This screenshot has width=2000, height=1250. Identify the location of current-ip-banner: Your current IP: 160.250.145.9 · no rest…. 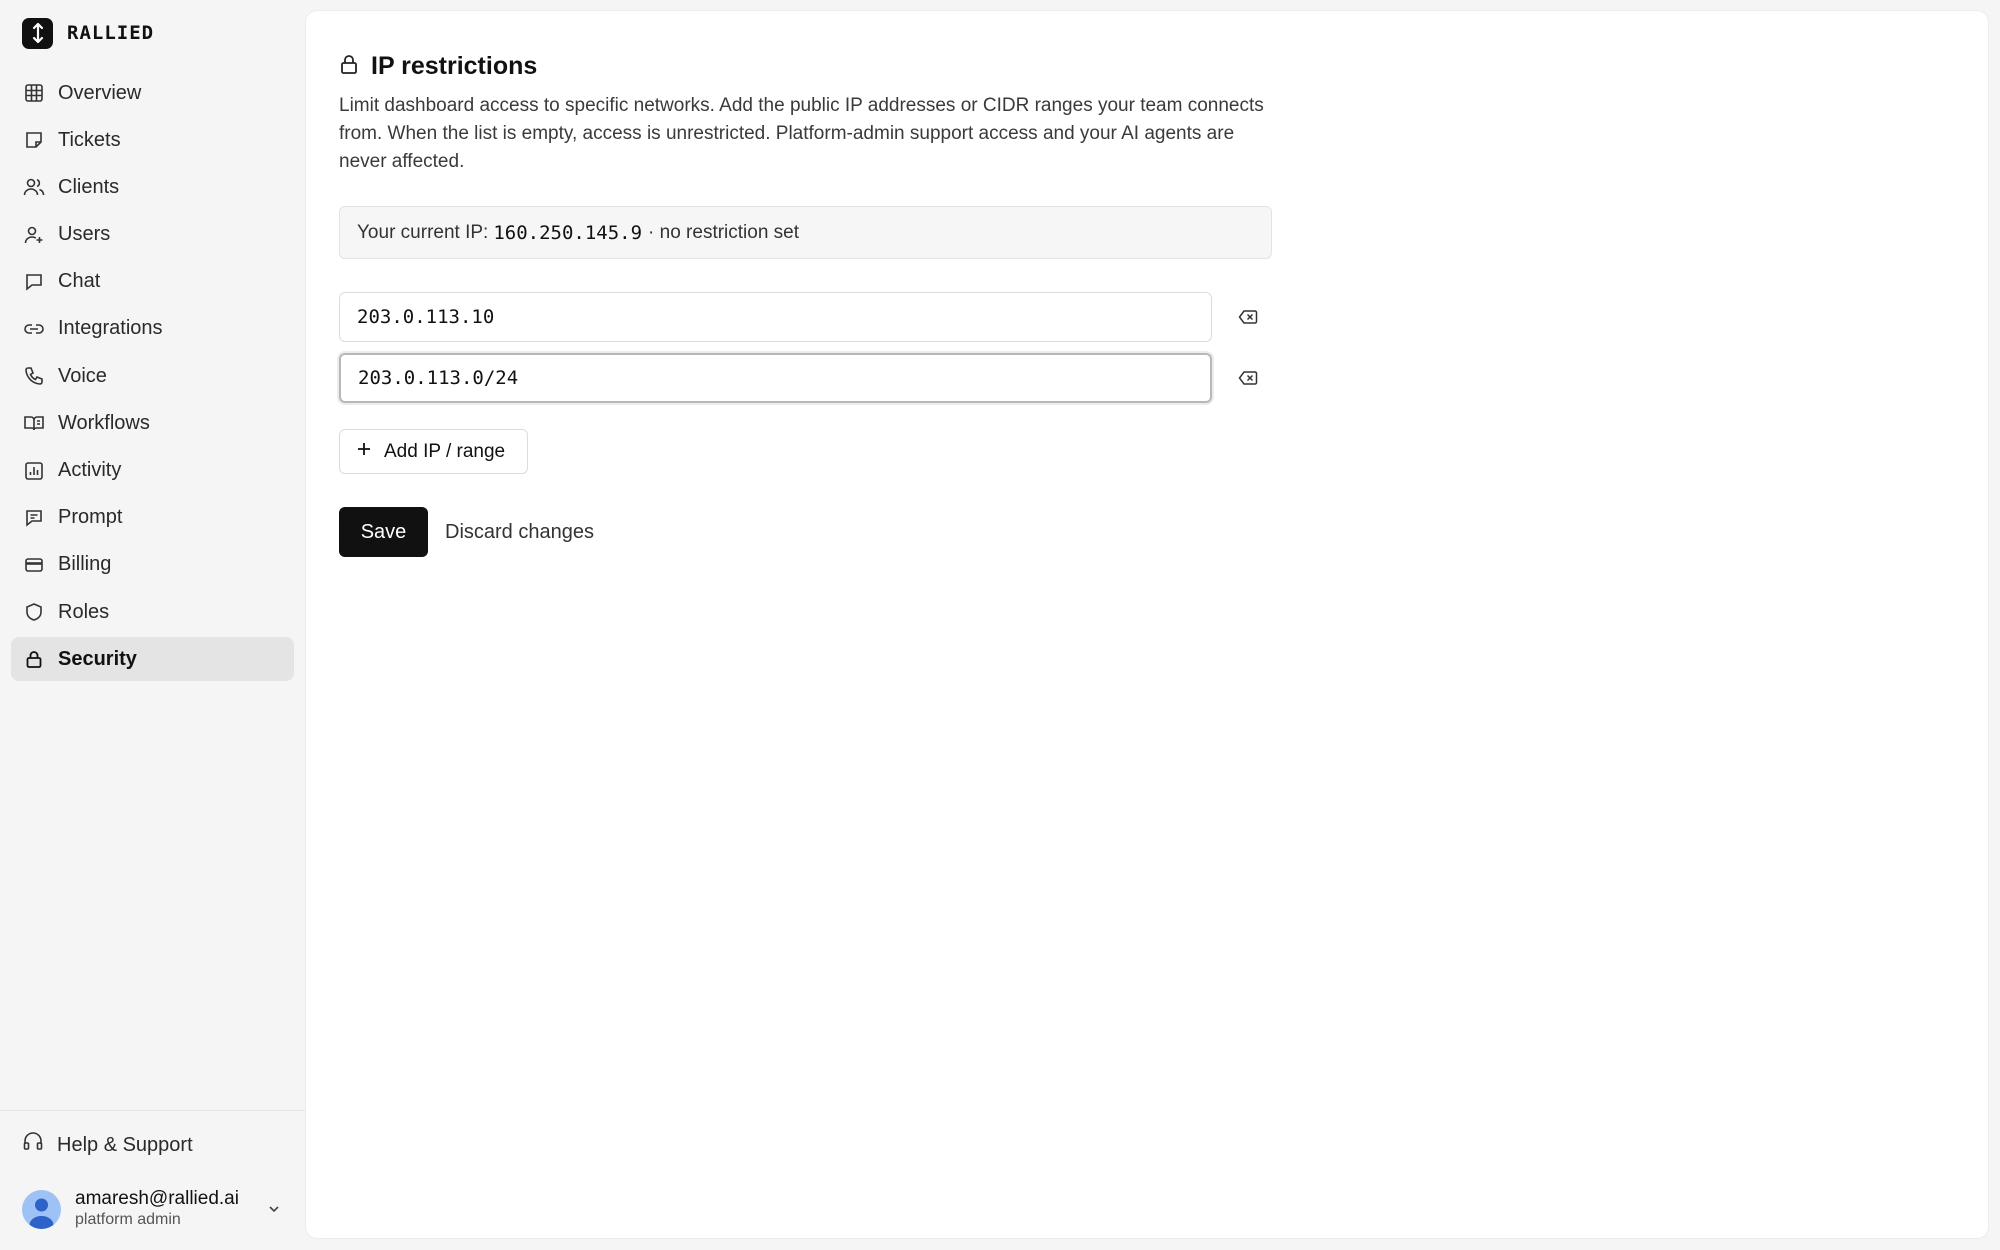
(805, 232).